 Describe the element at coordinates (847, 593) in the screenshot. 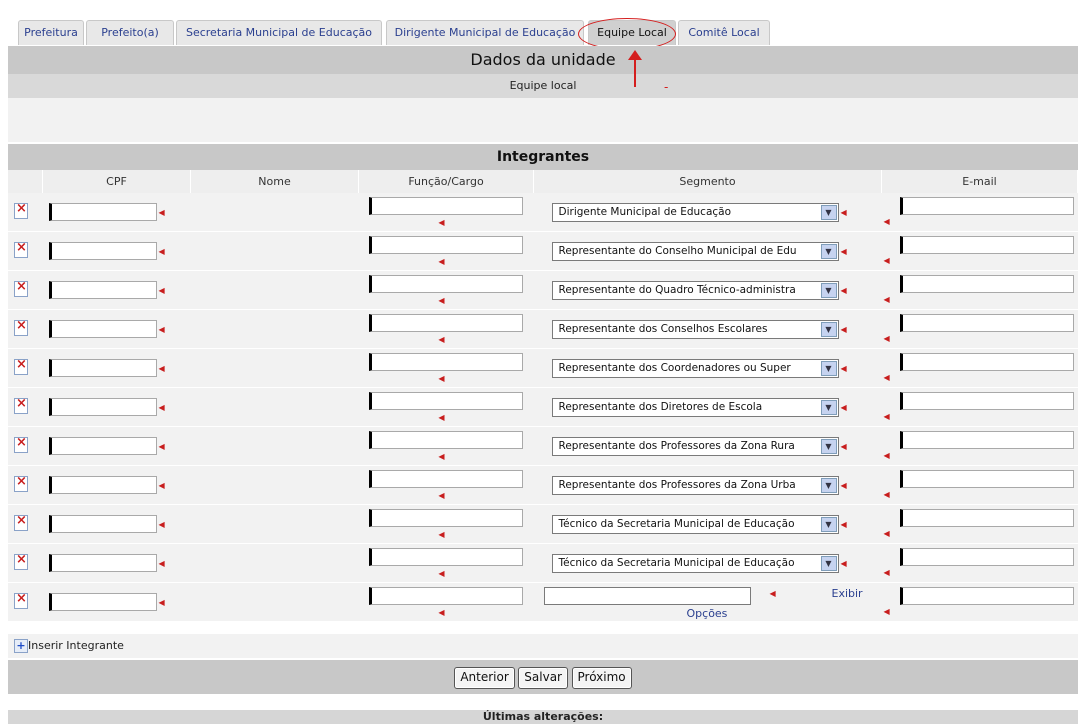

I see `exibir-link: Exibir` at that location.